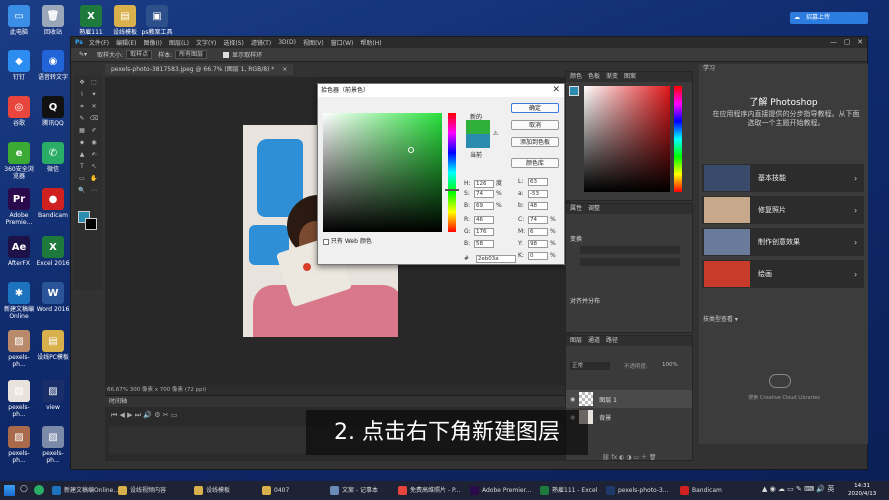  Describe the element at coordinates (590, 366) in the screenshot. I see `blend-mode-select: 正常` at that location.